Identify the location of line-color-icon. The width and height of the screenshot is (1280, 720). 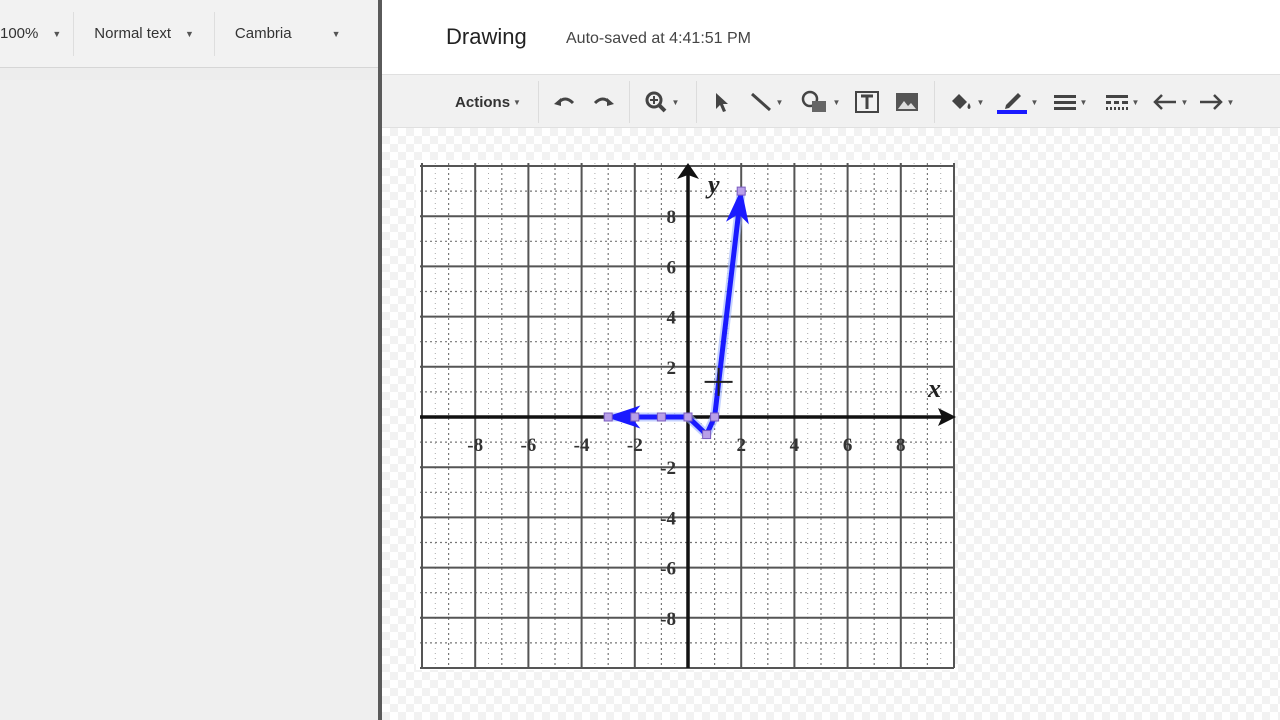
(1011, 103).